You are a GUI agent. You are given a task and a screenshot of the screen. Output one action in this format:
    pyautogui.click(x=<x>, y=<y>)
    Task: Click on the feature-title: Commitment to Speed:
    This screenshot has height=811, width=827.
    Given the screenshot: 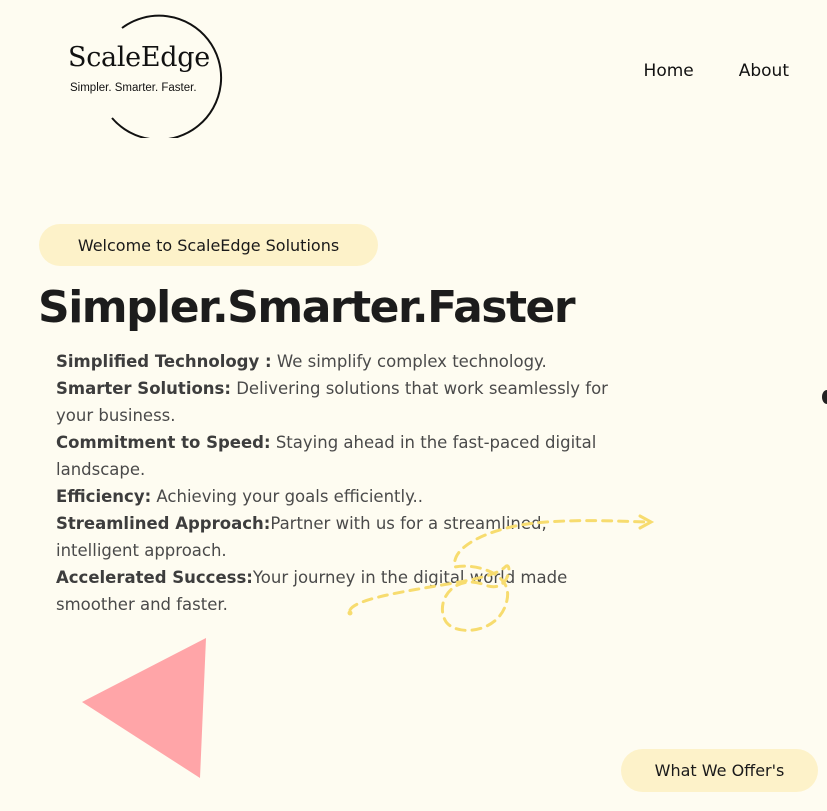 What is the action you would take?
    pyautogui.click(x=163, y=442)
    